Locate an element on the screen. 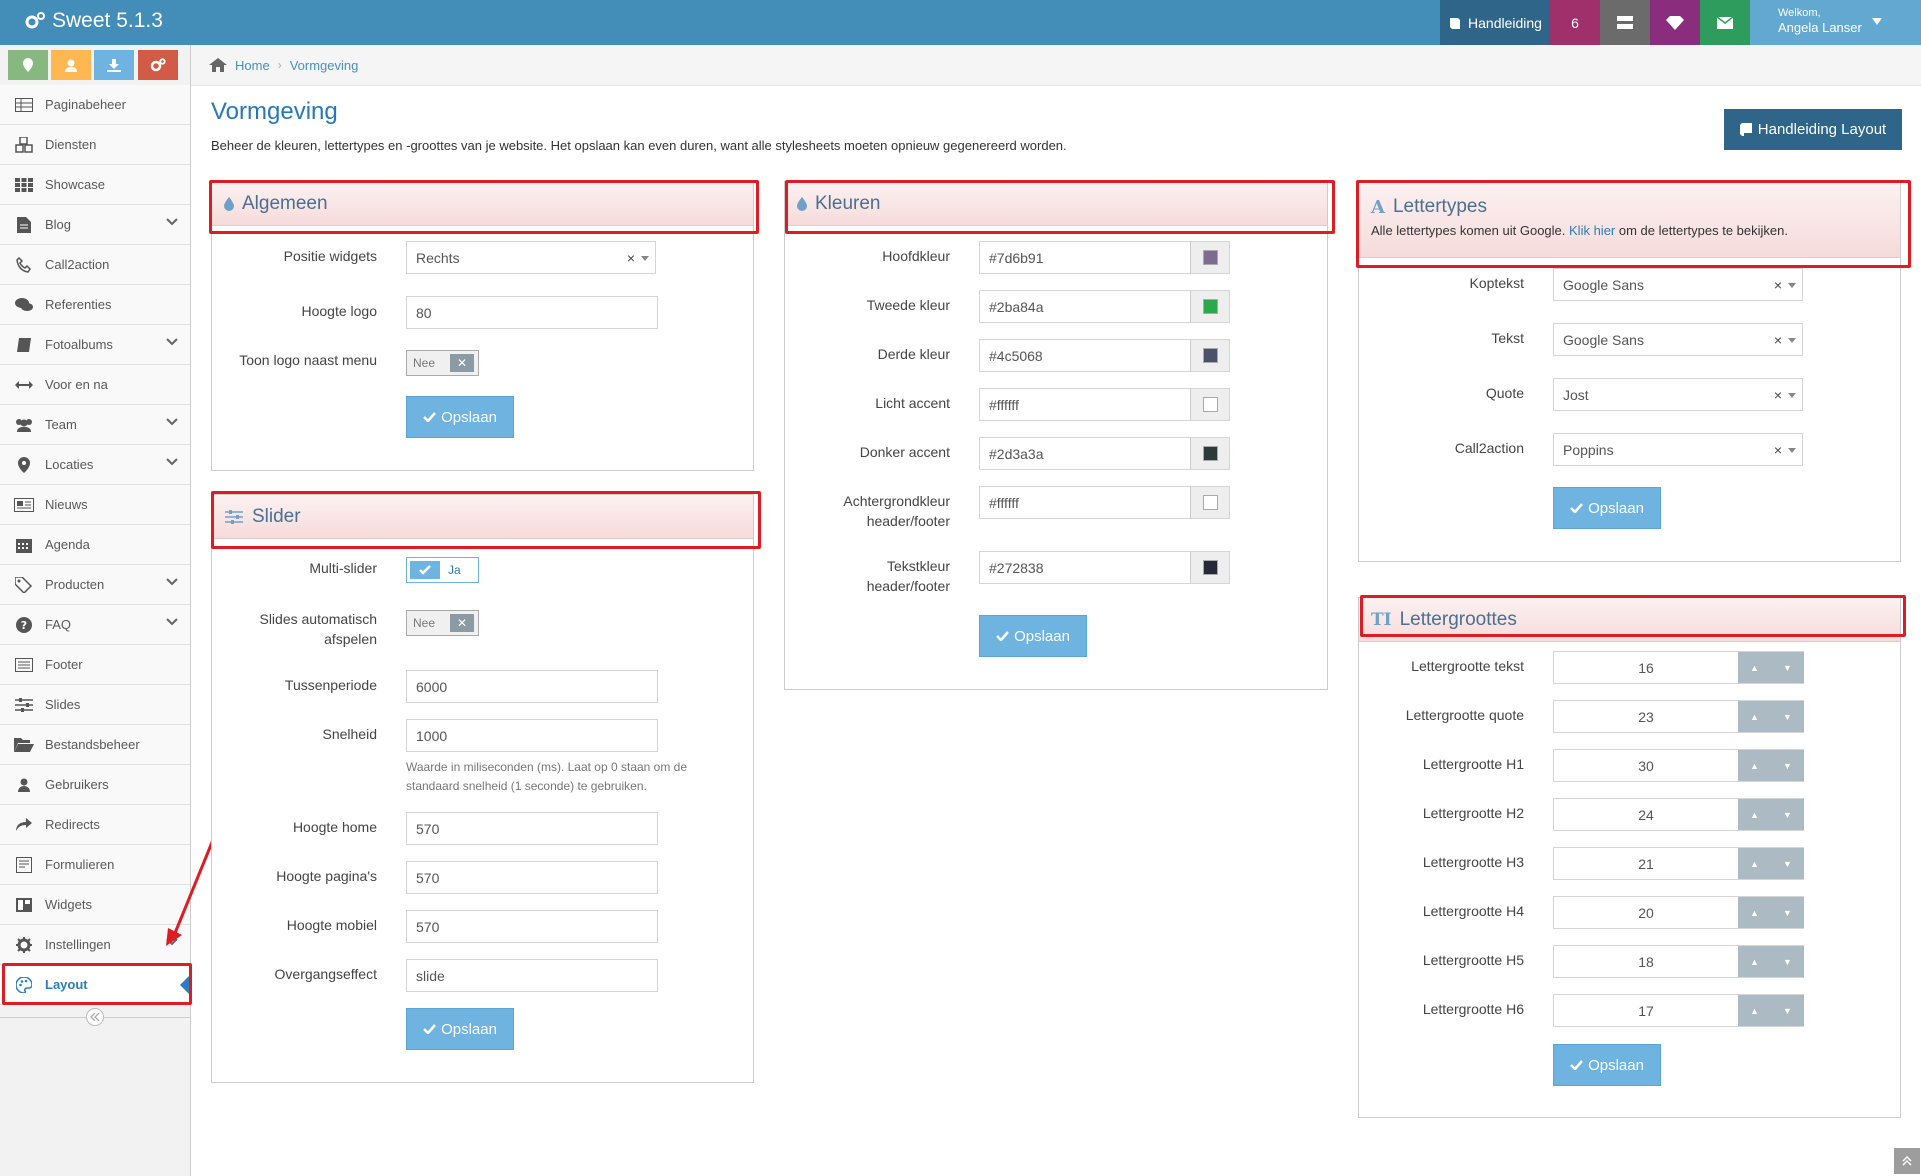 This screenshot has width=1921, height=1176. color-picker-derde is located at coordinates (1210, 355).